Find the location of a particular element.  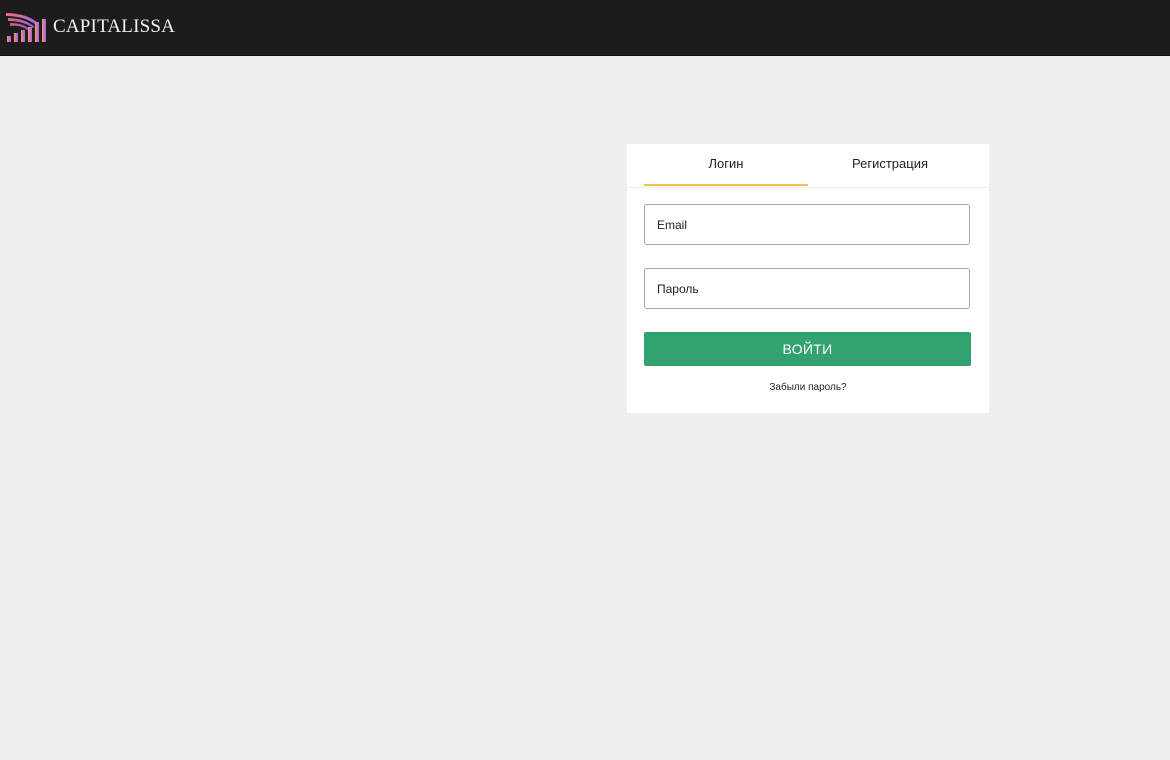

auth-tabs: Логин Регистрация is located at coordinates (808, 166).